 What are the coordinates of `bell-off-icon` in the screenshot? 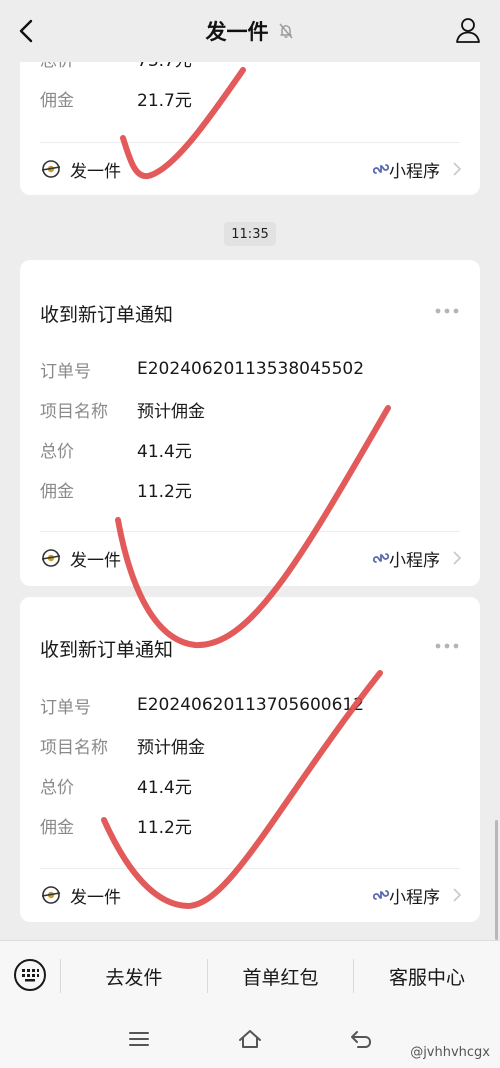 It's located at (285, 31).